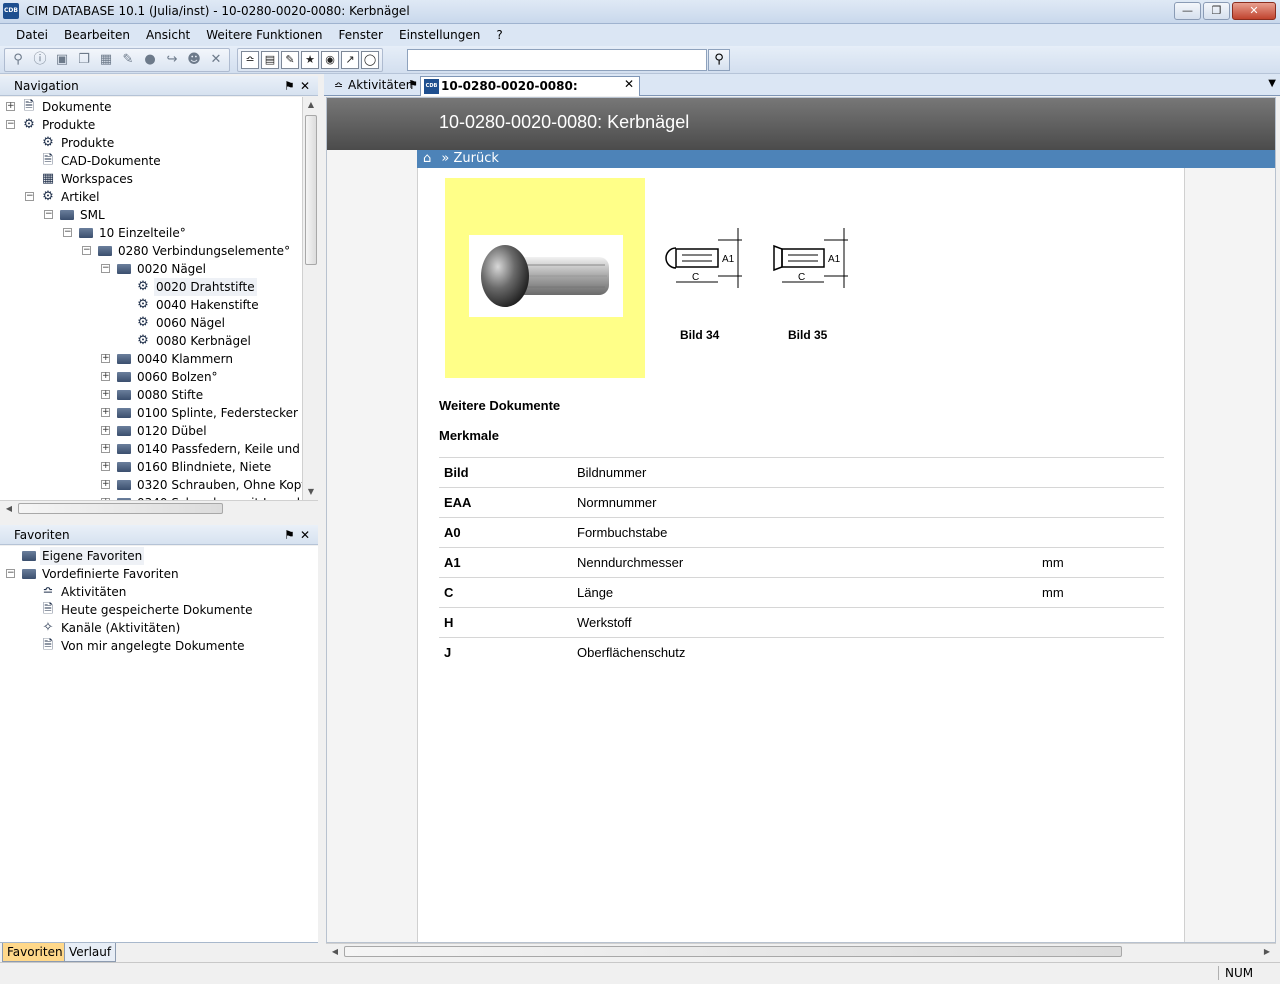 Image resolution: width=1280 pixels, height=984 pixels. I want to click on scroll-up-arrow: ▲, so click(311, 104).